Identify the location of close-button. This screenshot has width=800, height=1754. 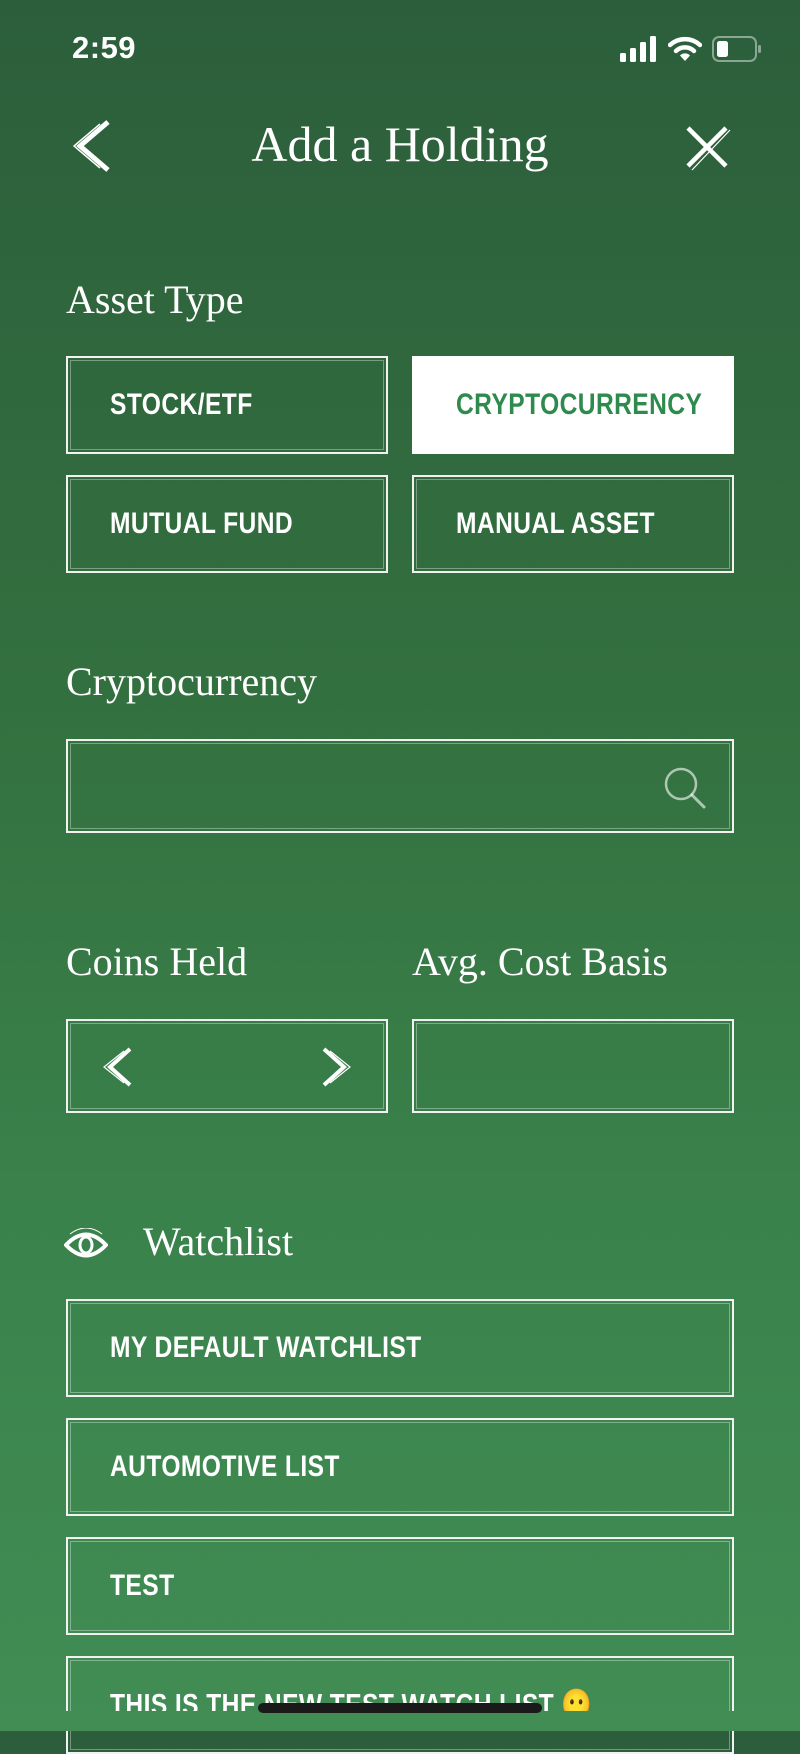
(707, 147).